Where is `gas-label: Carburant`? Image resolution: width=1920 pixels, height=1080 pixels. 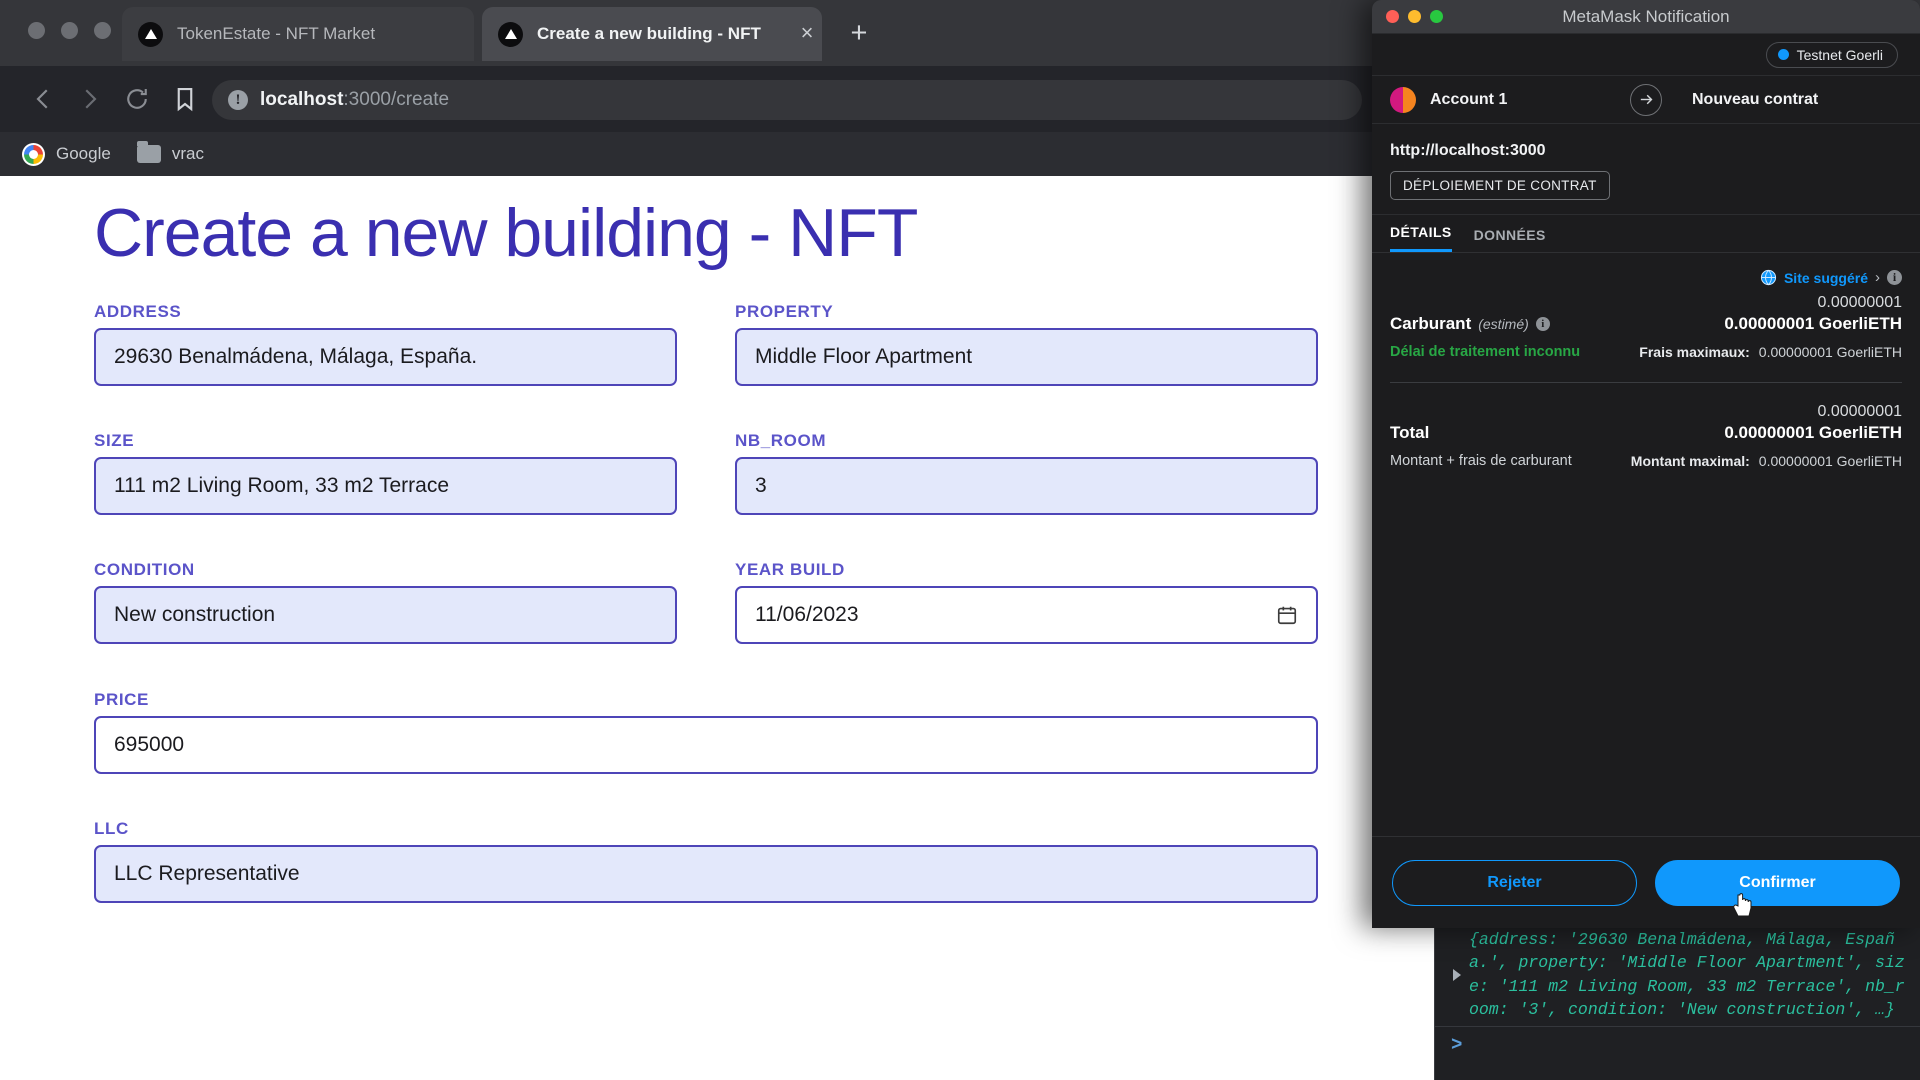
gas-label: Carburant is located at coordinates (1431, 323).